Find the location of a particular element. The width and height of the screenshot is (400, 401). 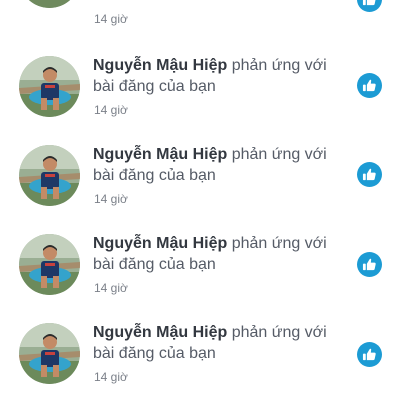

notification-item: 14 giờ is located at coordinates (200, 22).